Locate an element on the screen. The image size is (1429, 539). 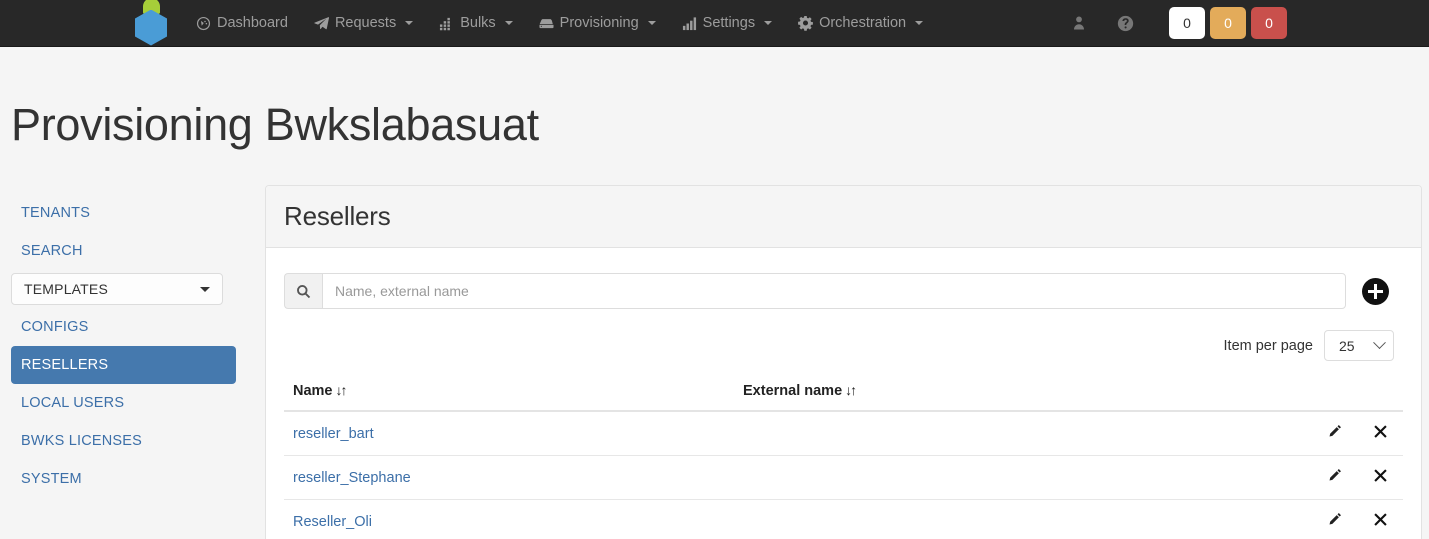
hexagon-logo is located at coordinates (151, 23).